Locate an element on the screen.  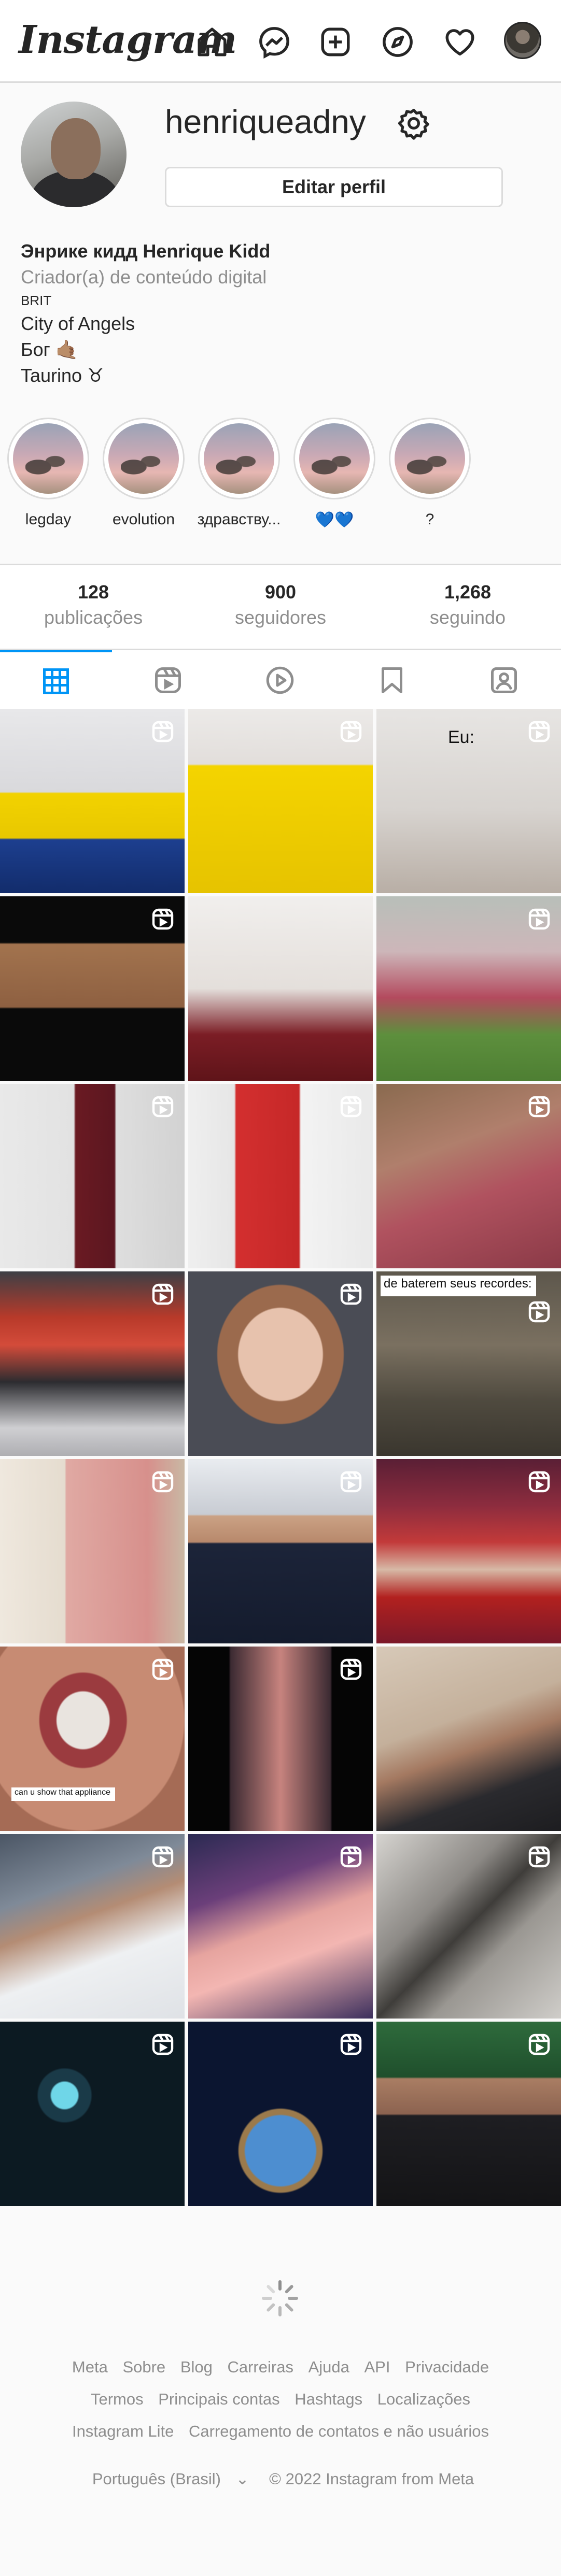
tab-tagged is located at coordinates (504, 680).